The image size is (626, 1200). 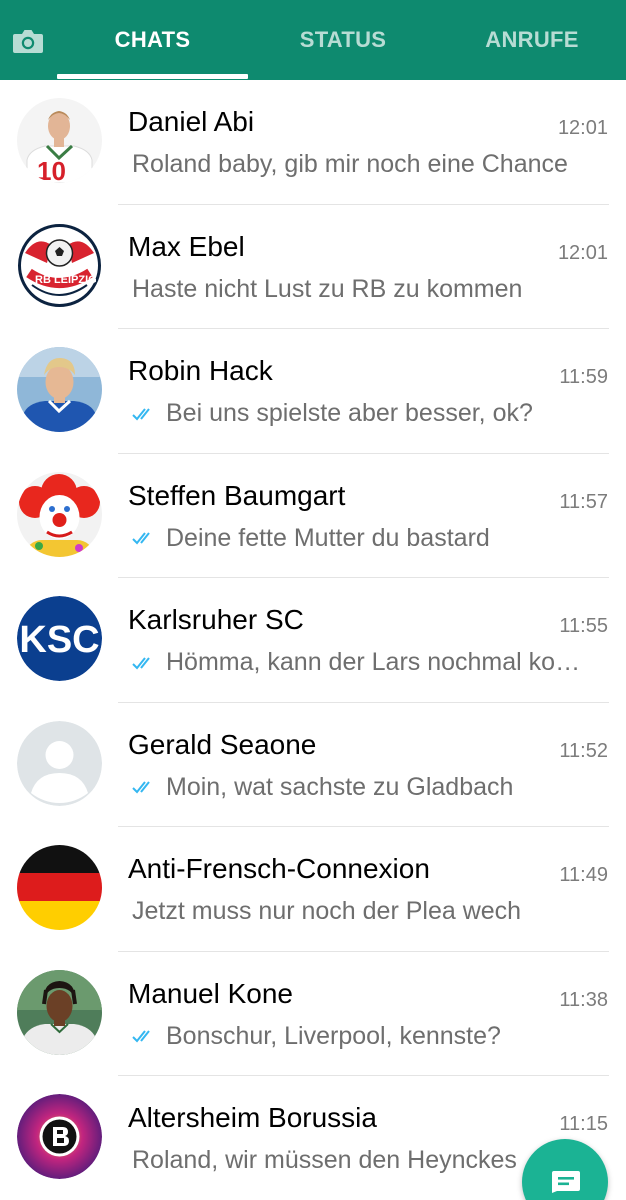 What do you see at coordinates (583, 1124) in the screenshot?
I see `chat-time: 11:15` at bounding box center [583, 1124].